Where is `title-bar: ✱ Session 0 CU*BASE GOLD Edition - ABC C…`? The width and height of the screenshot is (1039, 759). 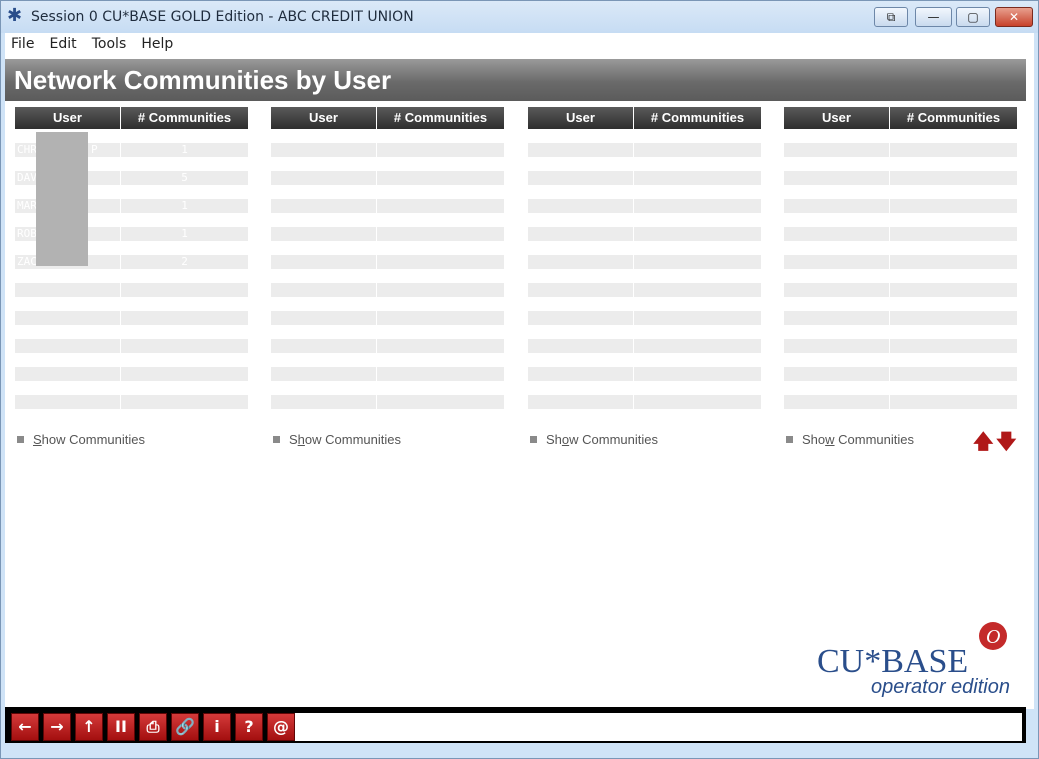 title-bar: ✱ Session 0 CU*BASE GOLD Edition - ABC C… is located at coordinates (519, 17).